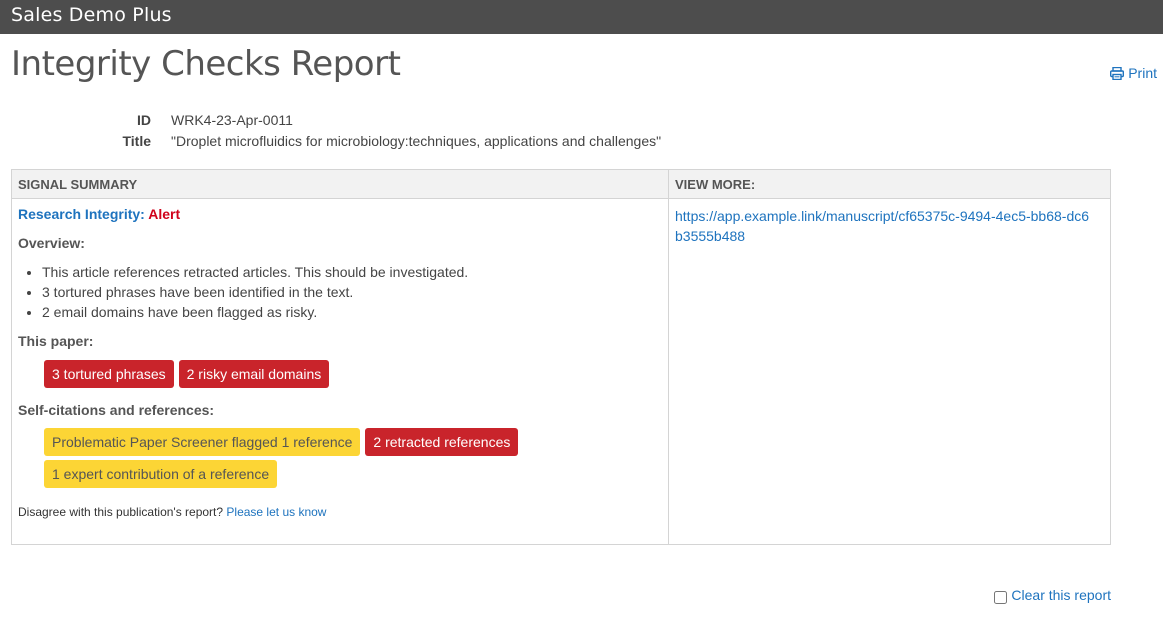 Image resolution: width=1163 pixels, height=633 pixels. What do you see at coordinates (121, 512) in the screenshot?
I see `disagree-text: Disagree with this publication's report?` at bounding box center [121, 512].